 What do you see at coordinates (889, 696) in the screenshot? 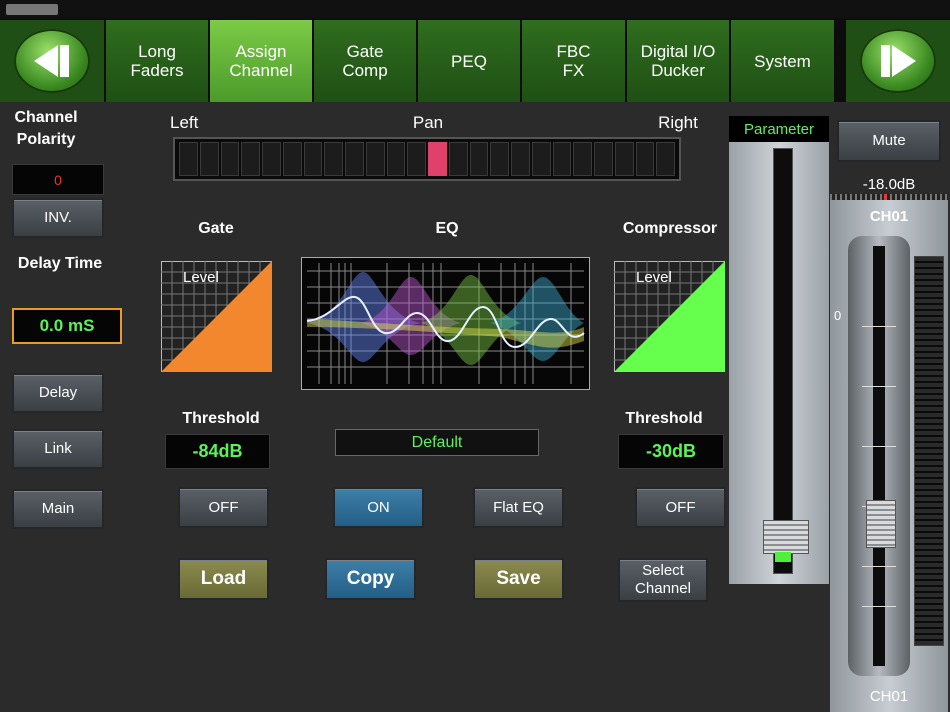
I see `channel-name-bottom: CH01` at bounding box center [889, 696].